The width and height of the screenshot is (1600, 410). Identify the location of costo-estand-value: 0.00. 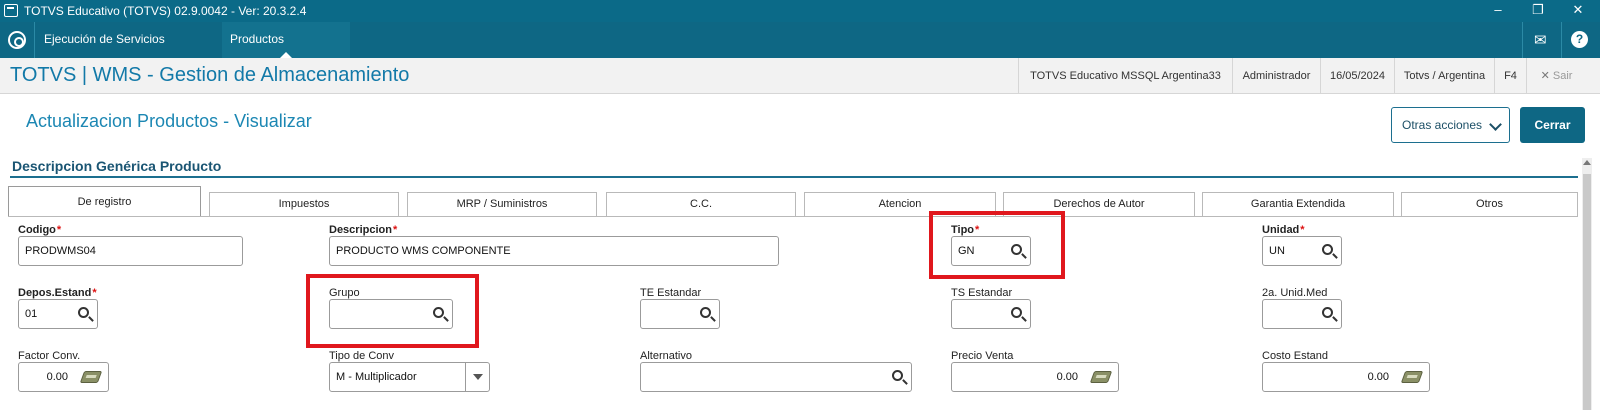
(1378, 377).